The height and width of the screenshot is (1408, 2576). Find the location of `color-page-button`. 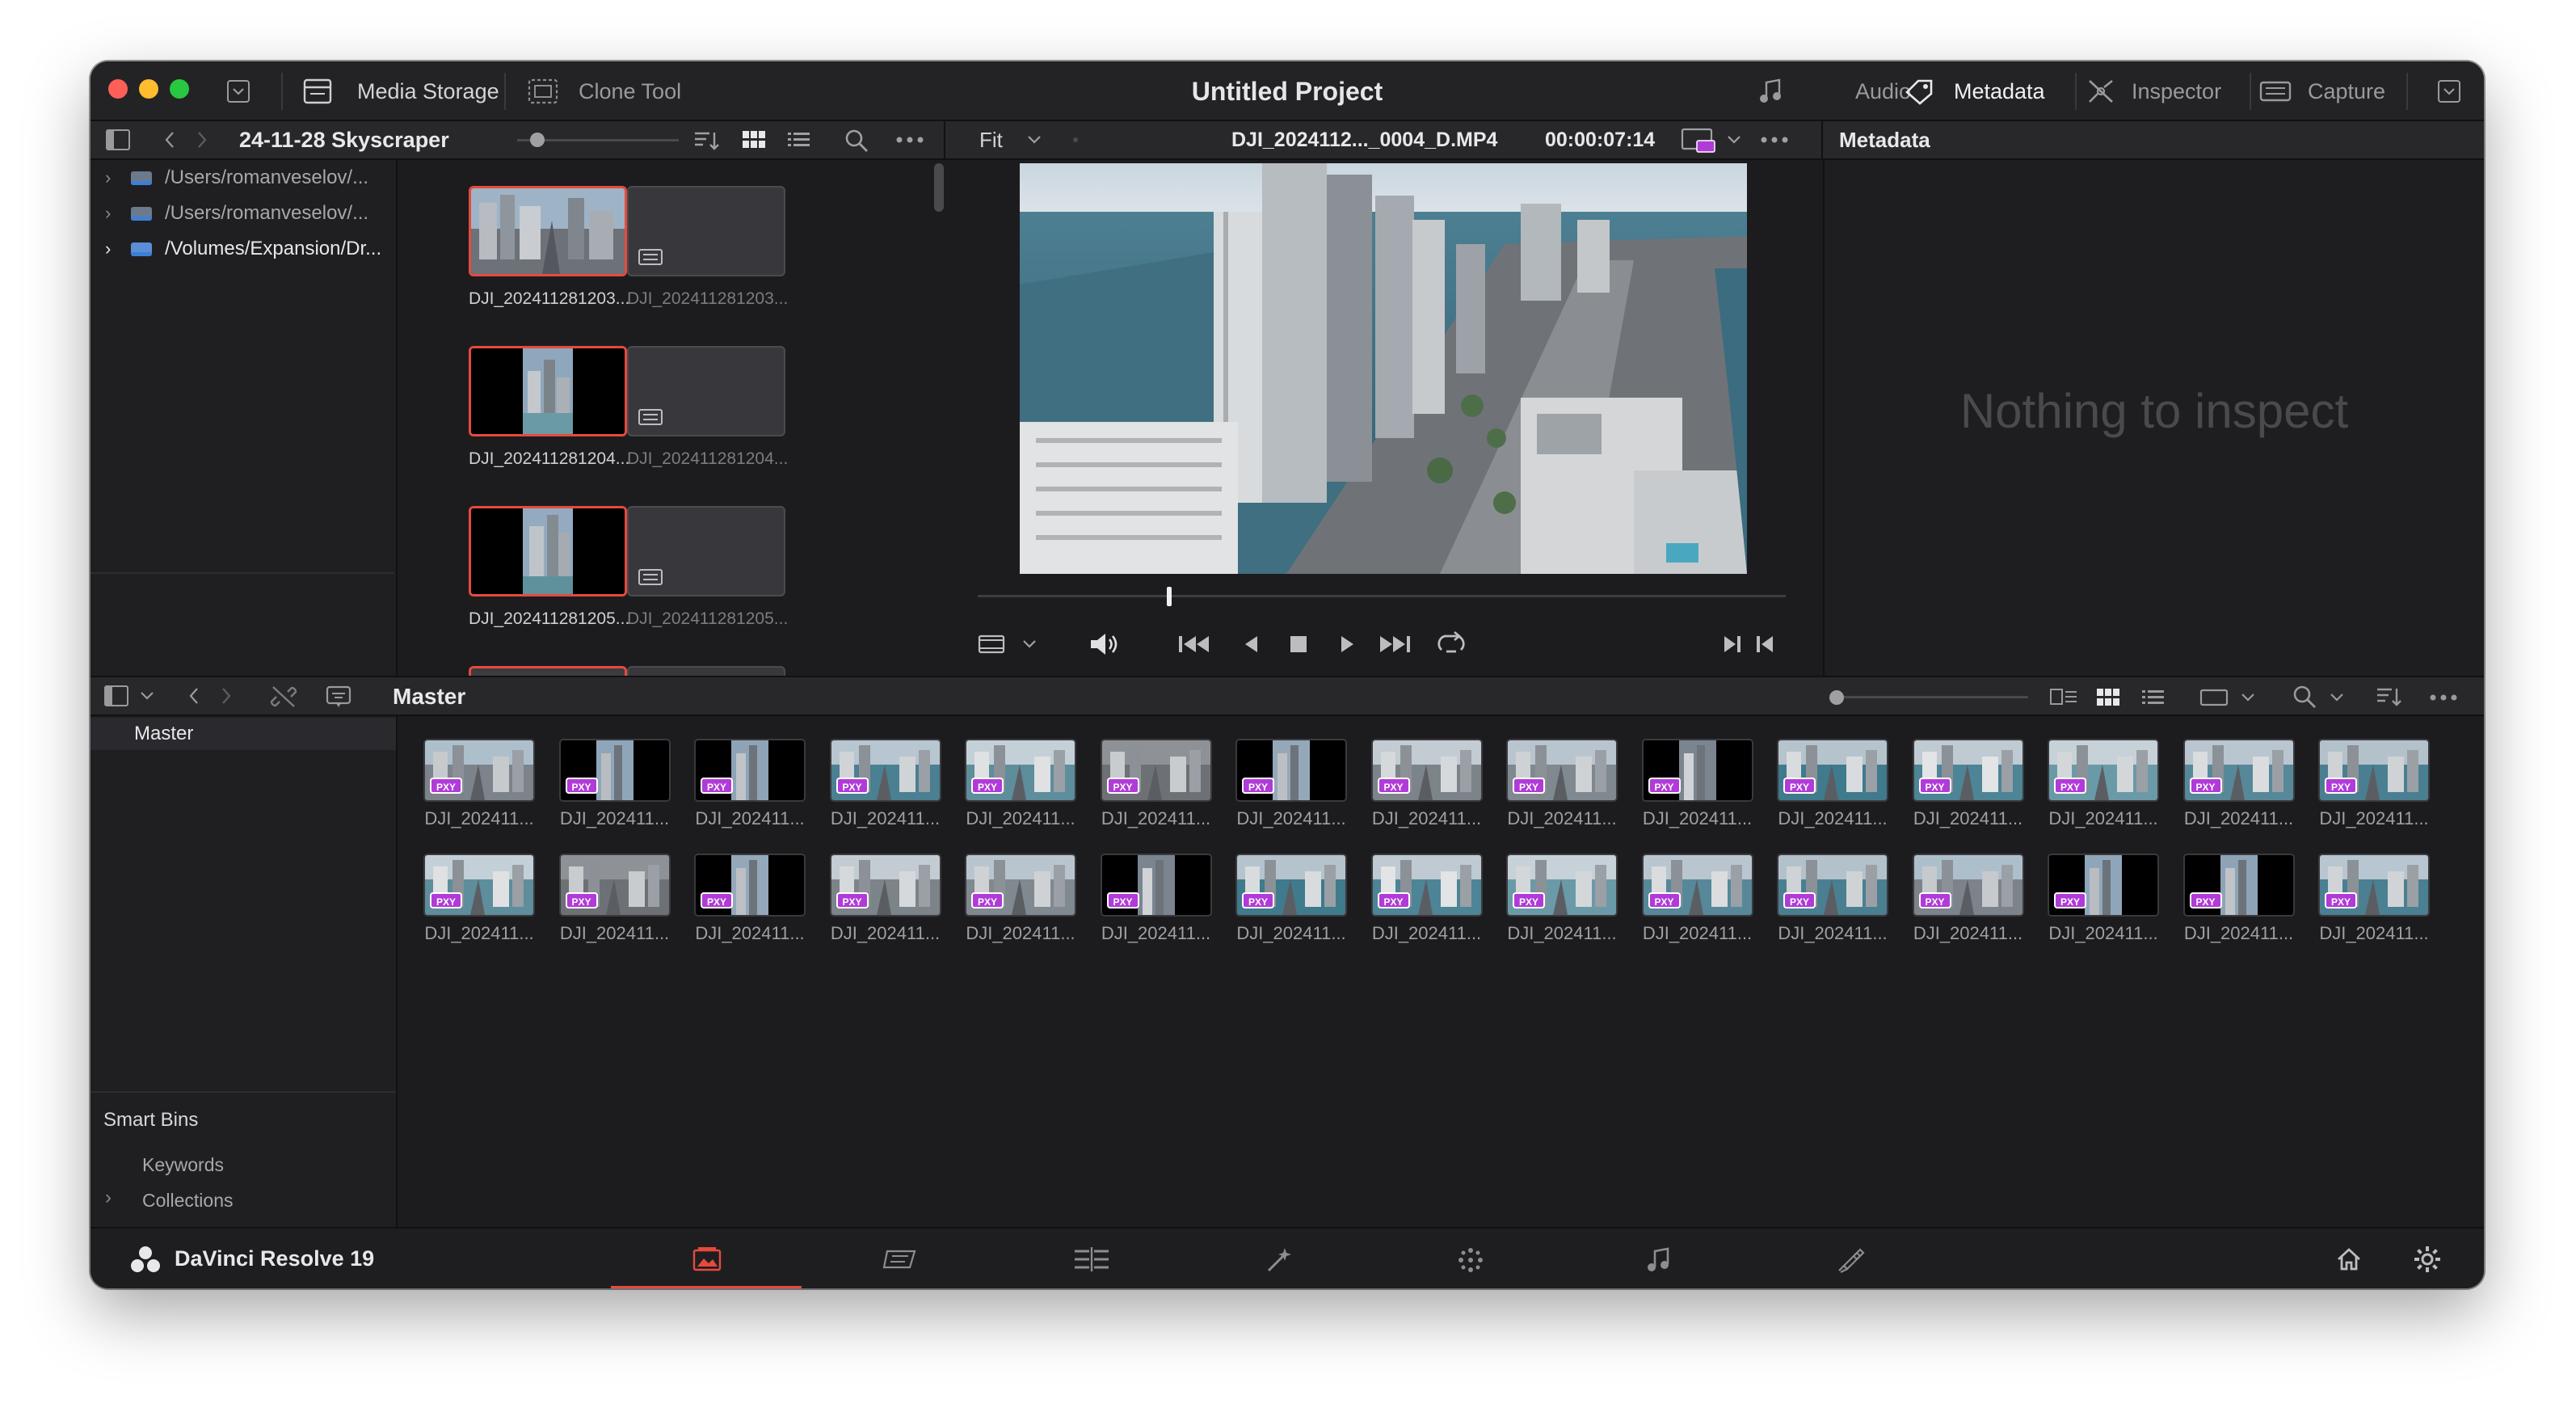

color-page-button is located at coordinates (1469, 1258).